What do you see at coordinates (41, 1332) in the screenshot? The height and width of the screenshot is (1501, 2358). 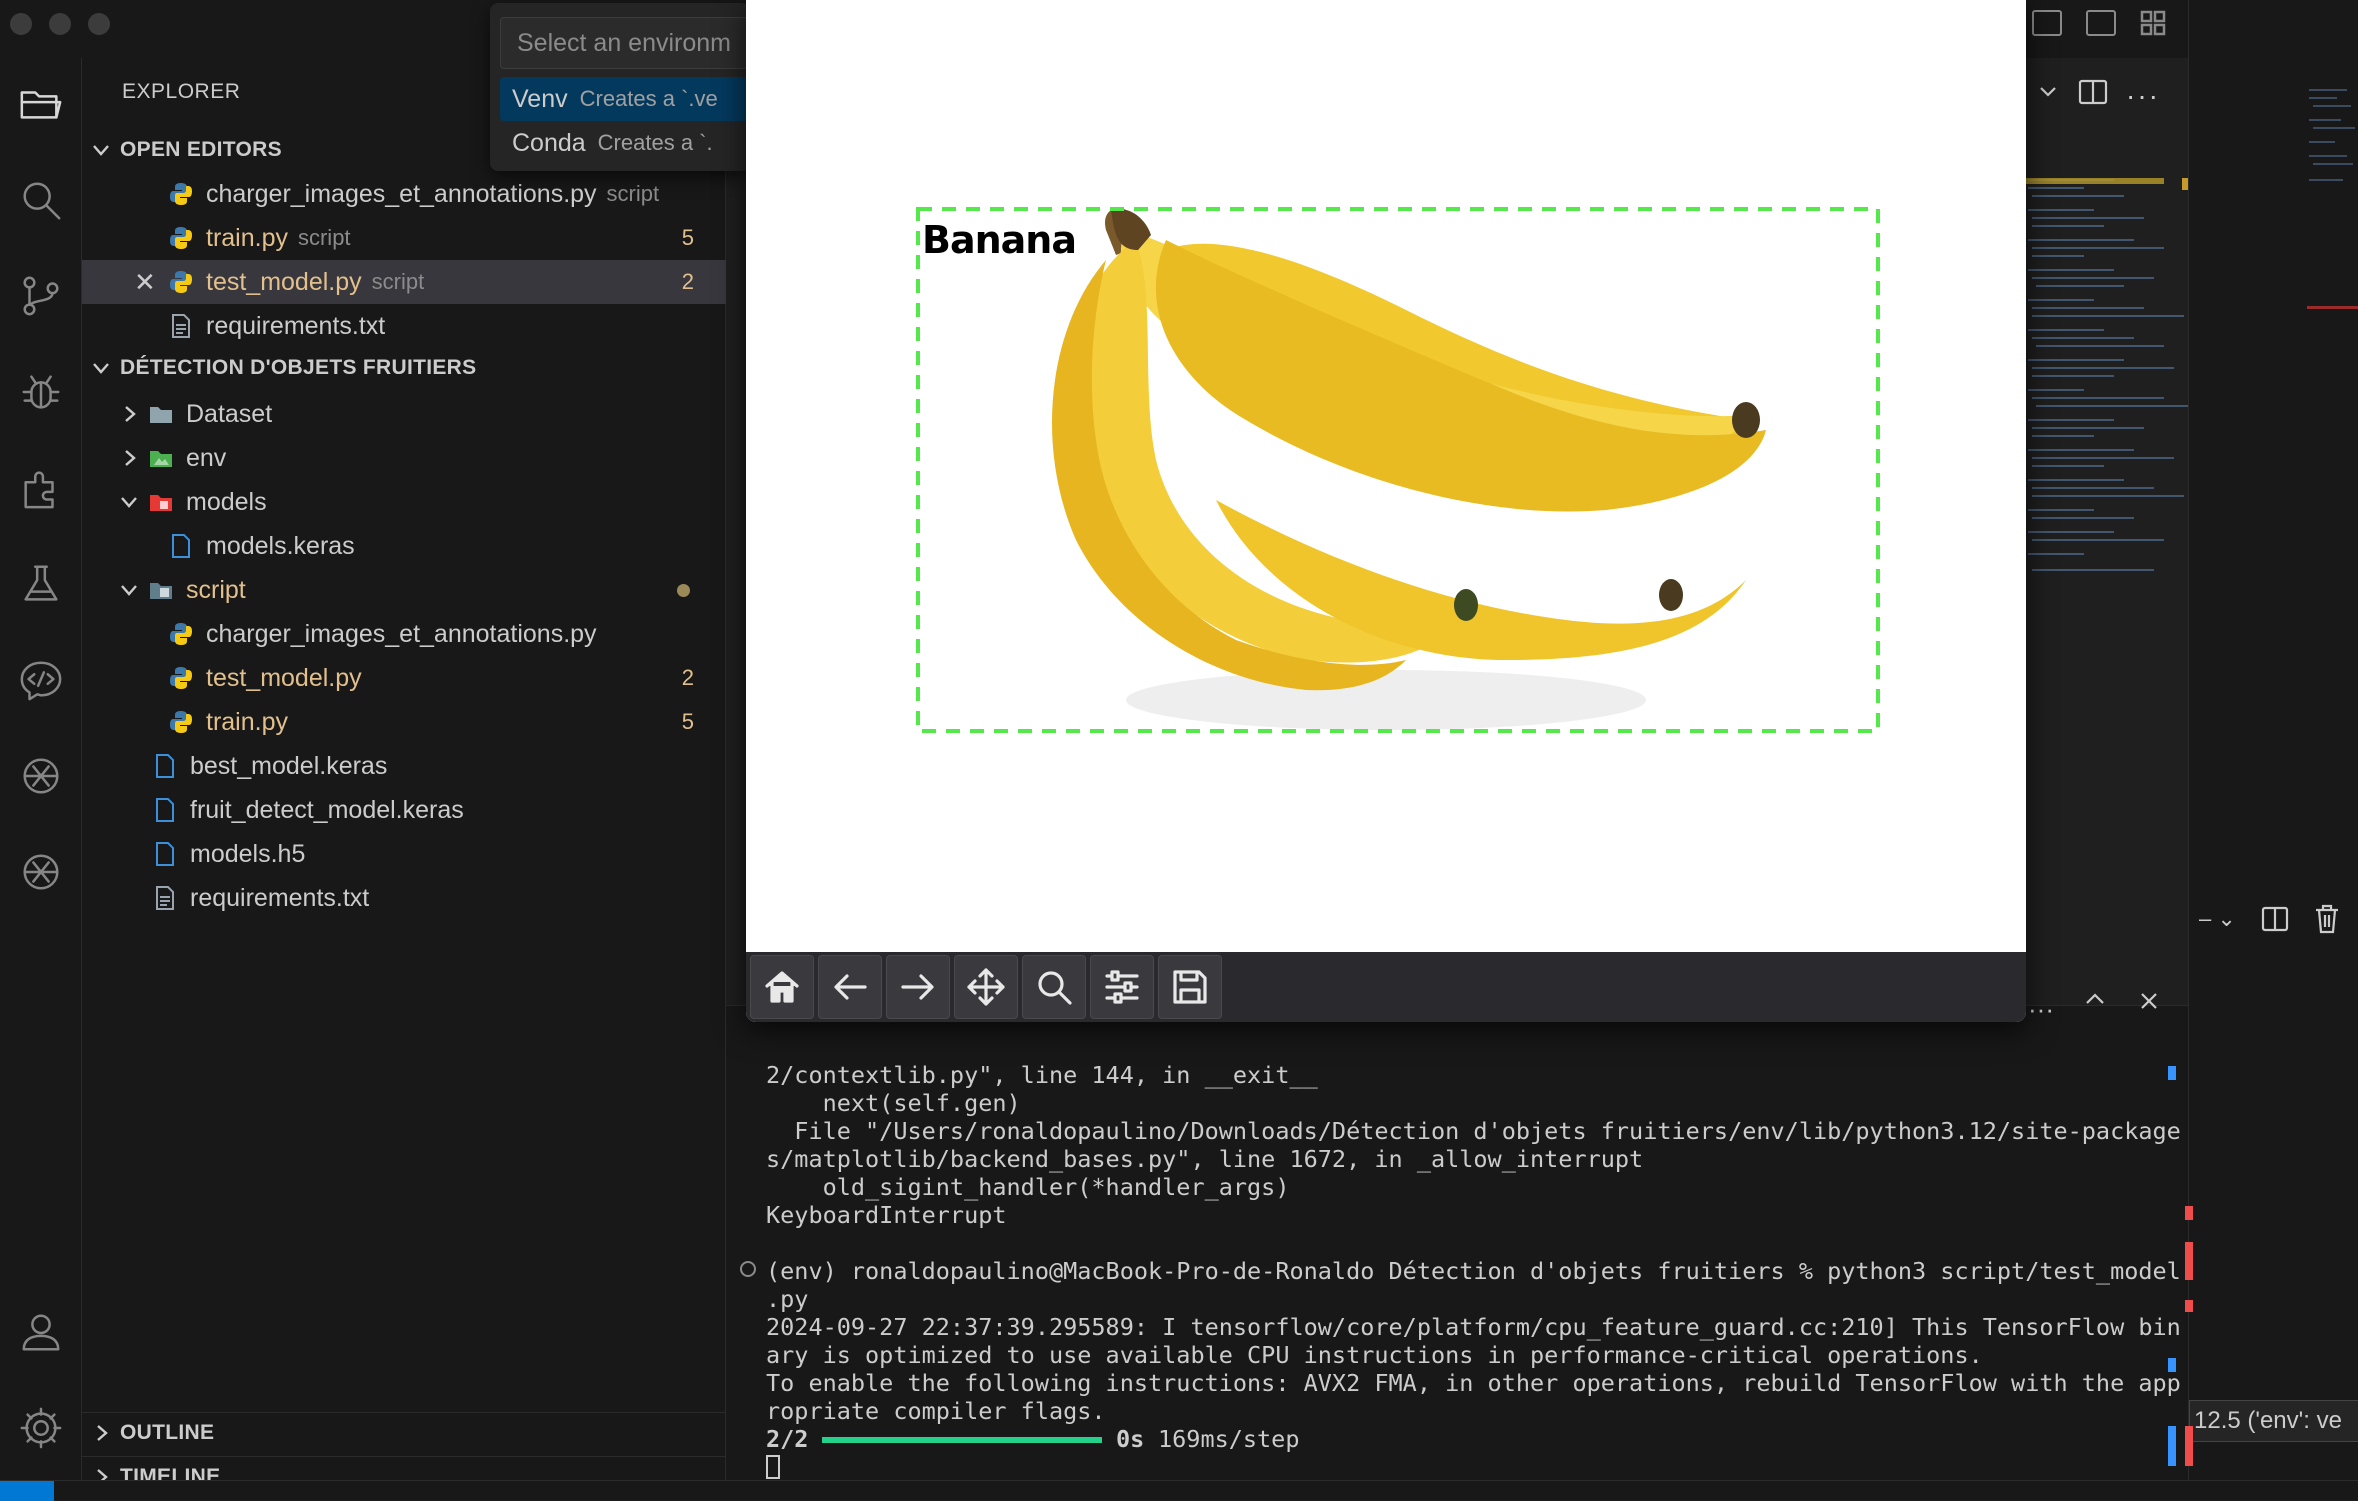 I see `accounts-icon` at bounding box center [41, 1332].